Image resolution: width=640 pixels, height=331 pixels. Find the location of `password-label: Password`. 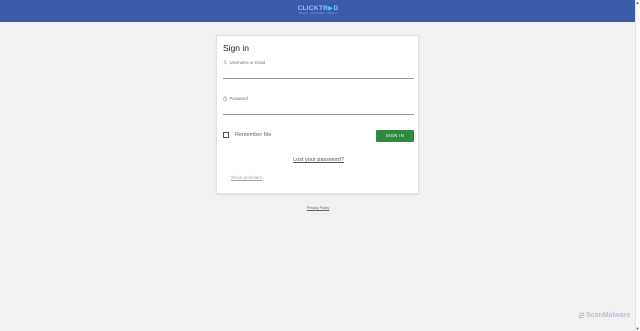

password-label: Password is located at coordinates (235, 98).